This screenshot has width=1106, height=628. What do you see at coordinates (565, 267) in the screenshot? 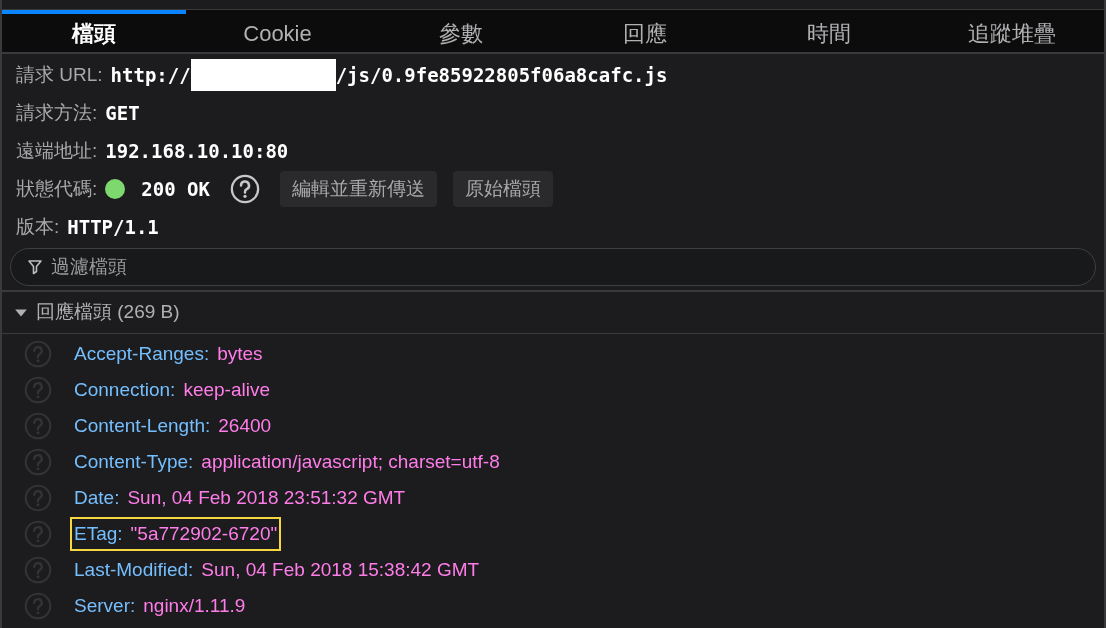
I see `filter-field: 過濾檔頭` at bounding box center [565, 267].